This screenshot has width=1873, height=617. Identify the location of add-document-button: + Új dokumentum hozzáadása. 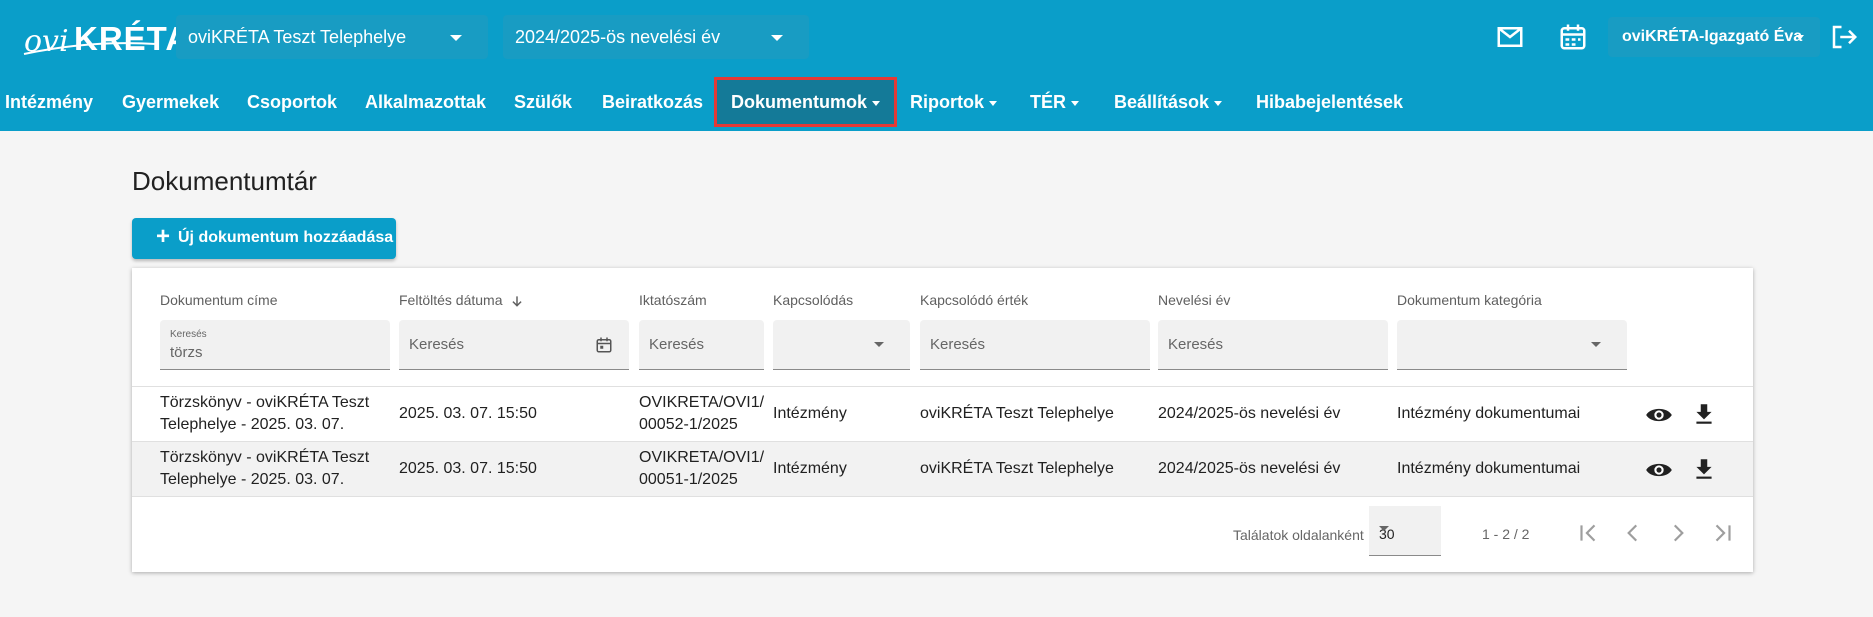
(264, 238).